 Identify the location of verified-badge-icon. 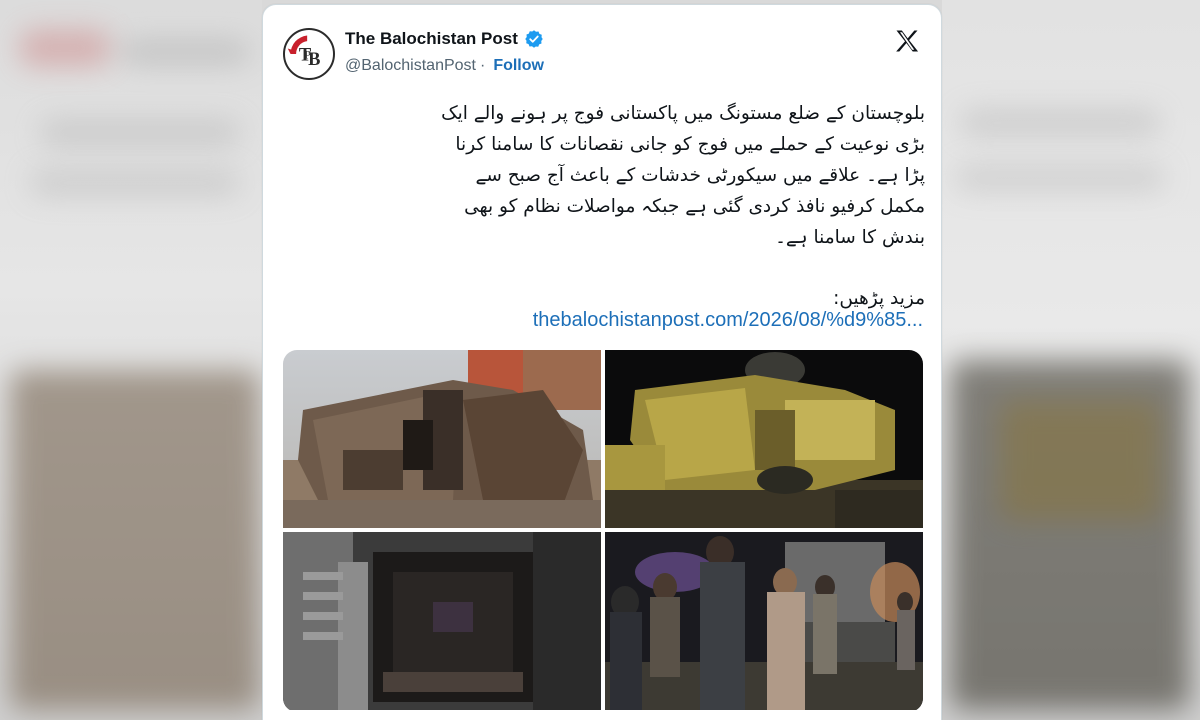
(534, 39).